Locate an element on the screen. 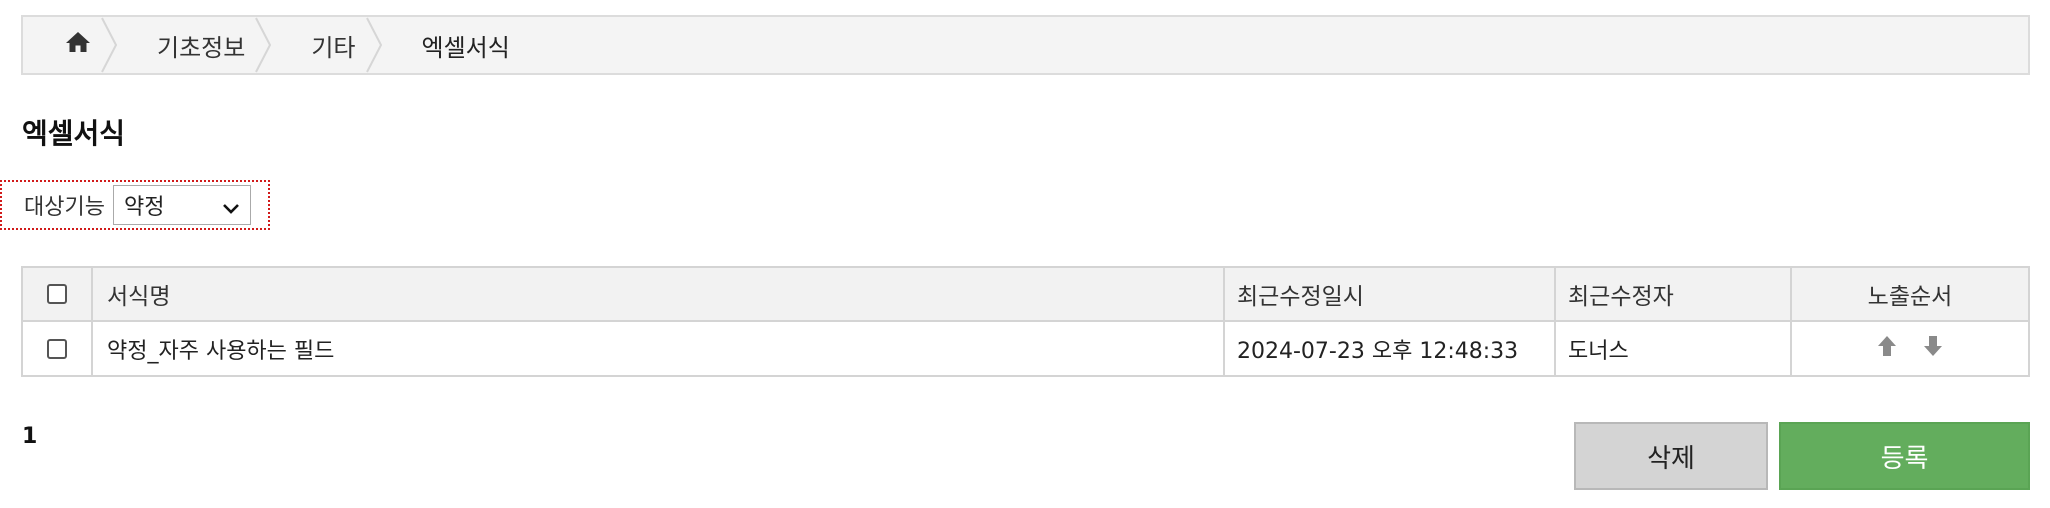  target-function-filter: 대상기능 약정 is located at coordinates (135, 205).